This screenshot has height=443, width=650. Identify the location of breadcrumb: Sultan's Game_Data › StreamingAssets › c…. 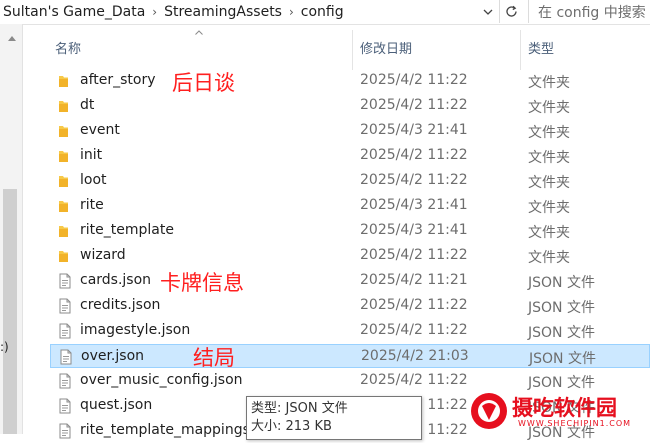
(239, 11).